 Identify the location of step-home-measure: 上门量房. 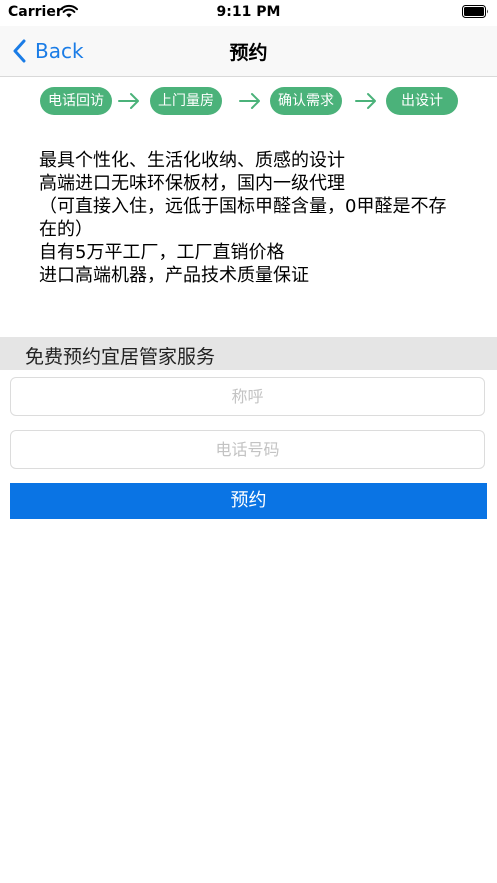
(186, 101).